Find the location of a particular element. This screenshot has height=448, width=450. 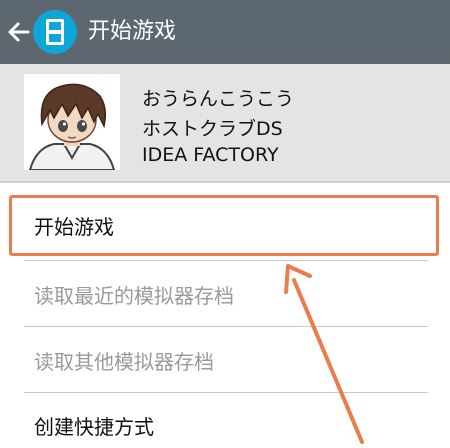

game-cover-avatar is located at coordinates (72, 122).